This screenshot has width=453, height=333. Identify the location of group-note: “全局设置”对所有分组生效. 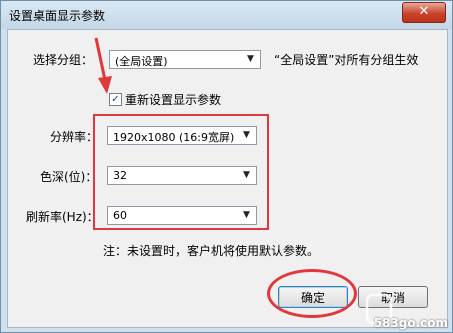
(346, 60).